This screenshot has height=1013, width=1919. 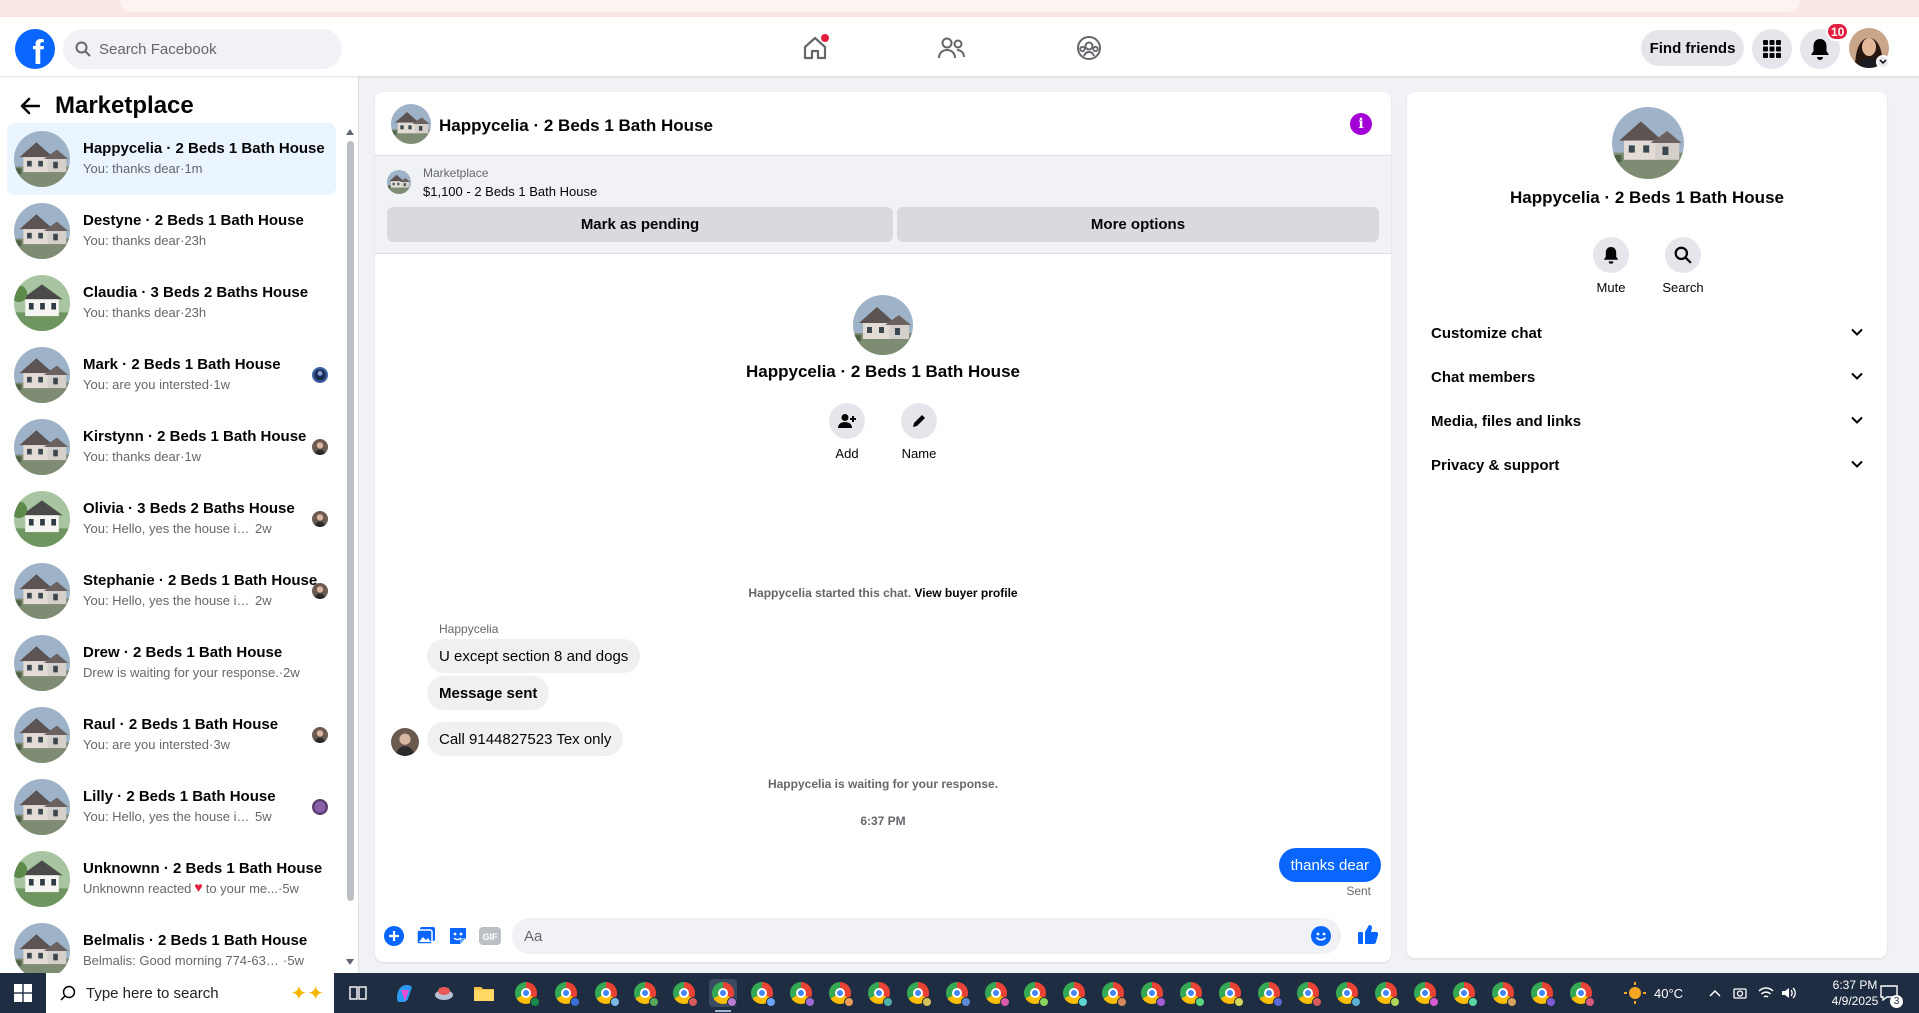 What do you see at coordinates (1647, 422) in the screenshot?
I see `media-files-links-section: Media, files and links` at bounding box center [1647, 422].